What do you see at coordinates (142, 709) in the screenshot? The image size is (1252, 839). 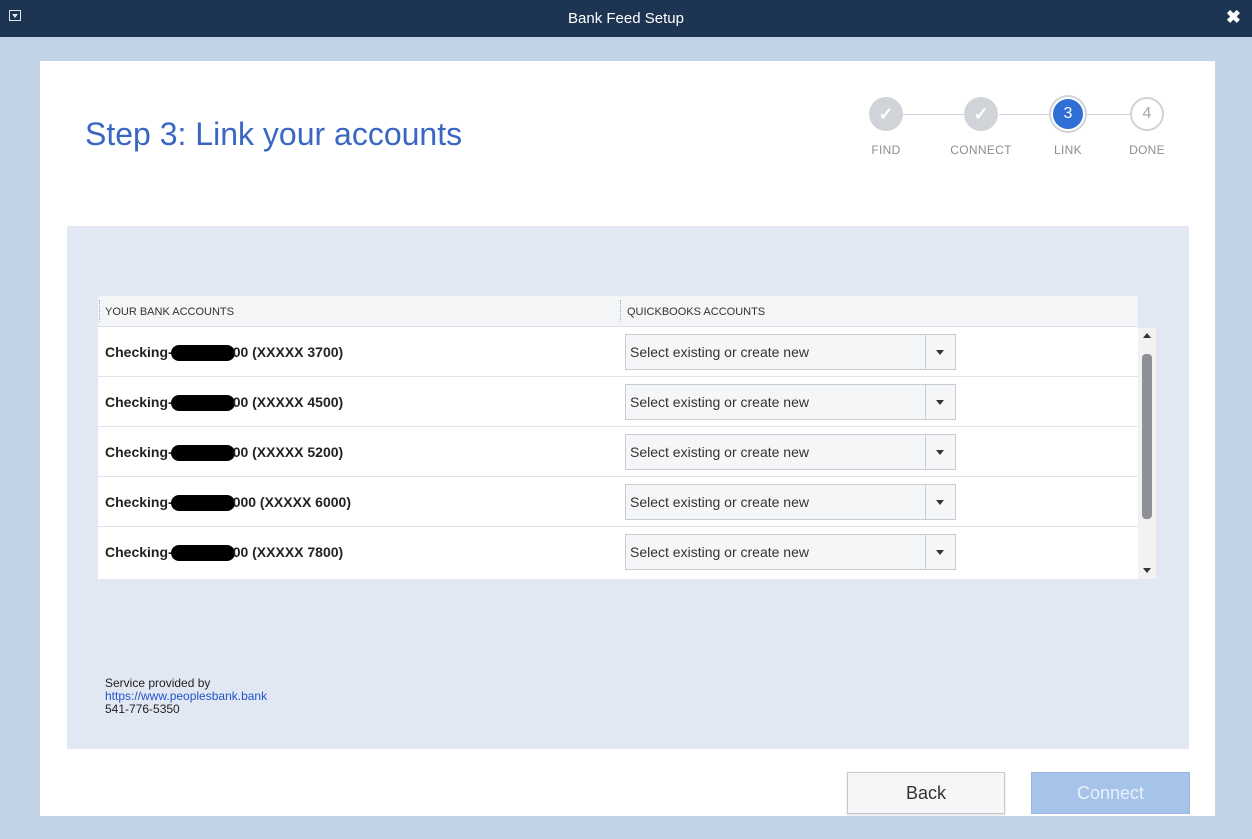 I see `service-phone: 541-776-5350` at bounding box center [142, 709].